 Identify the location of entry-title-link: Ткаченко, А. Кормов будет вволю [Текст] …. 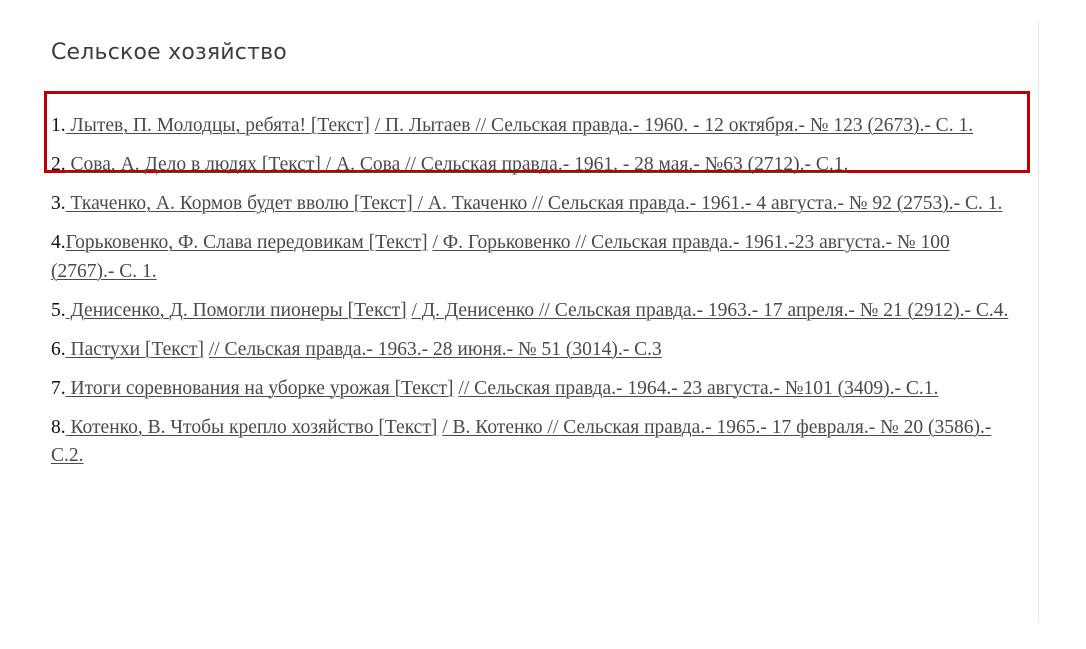
(534, 203).